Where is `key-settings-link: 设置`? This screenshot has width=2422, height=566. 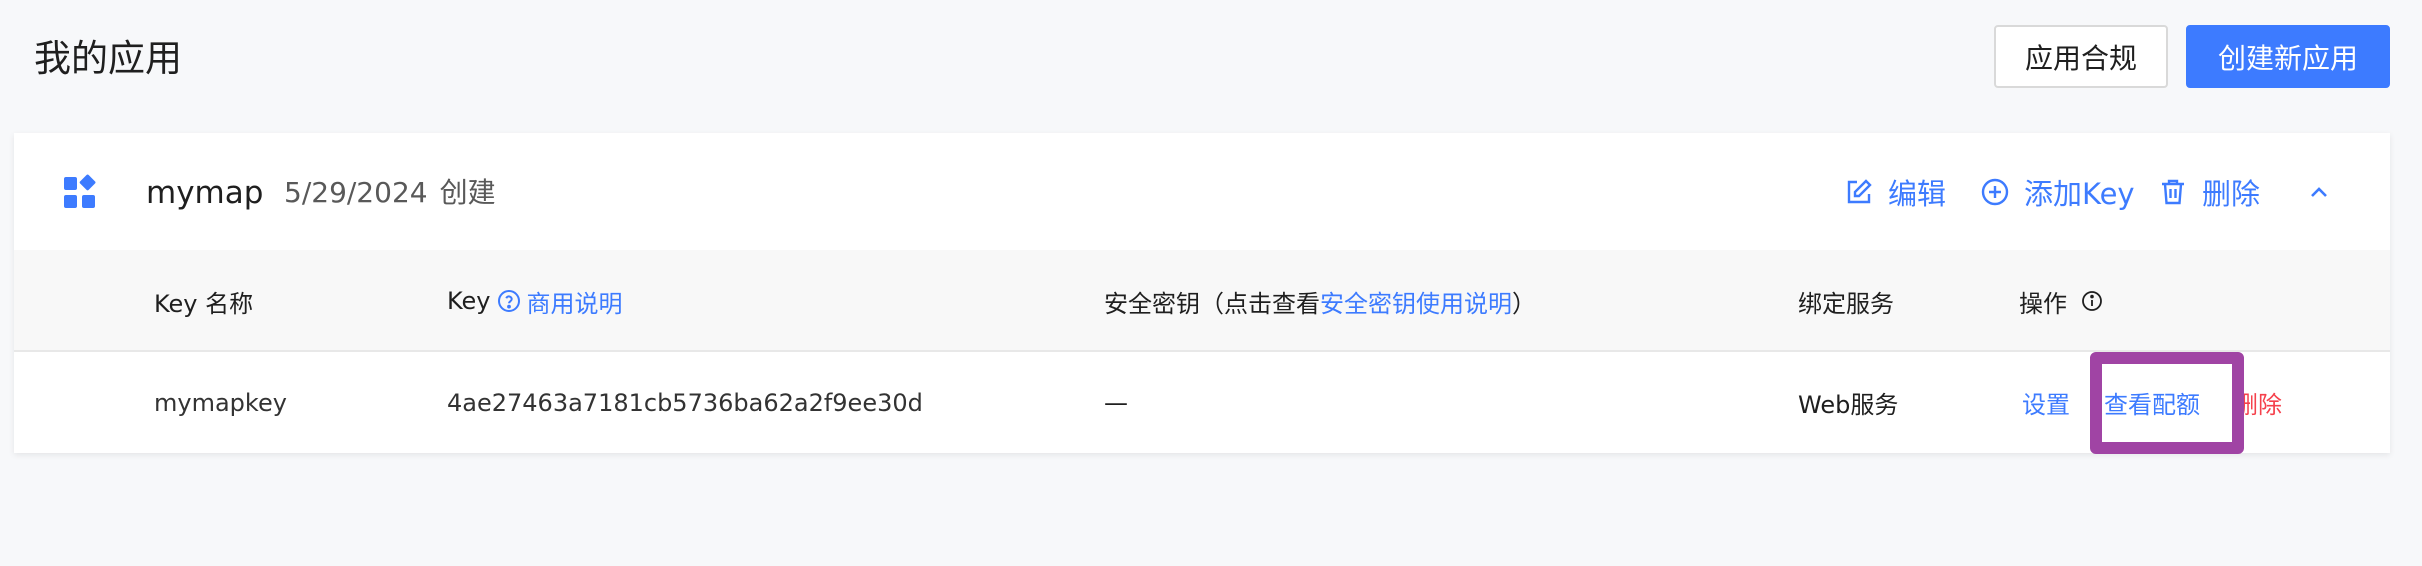 key-settings-link: 设置 is located at coordinates (2046, 402).